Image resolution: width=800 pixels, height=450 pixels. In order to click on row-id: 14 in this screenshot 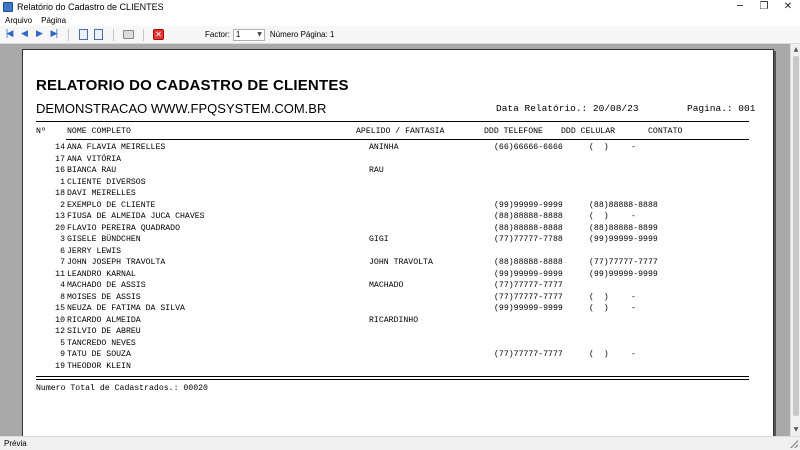, I will do `click(60, 147)`.